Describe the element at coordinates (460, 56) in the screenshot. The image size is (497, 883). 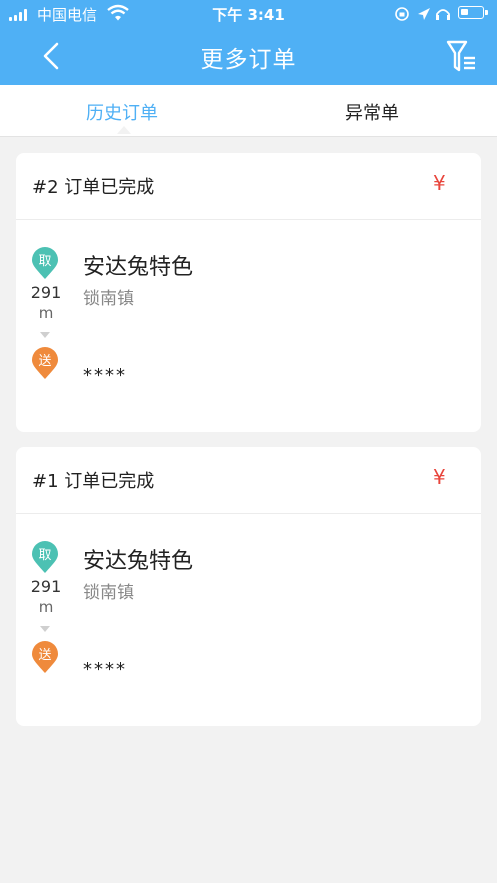
I see `filter-list-icon` at that location.